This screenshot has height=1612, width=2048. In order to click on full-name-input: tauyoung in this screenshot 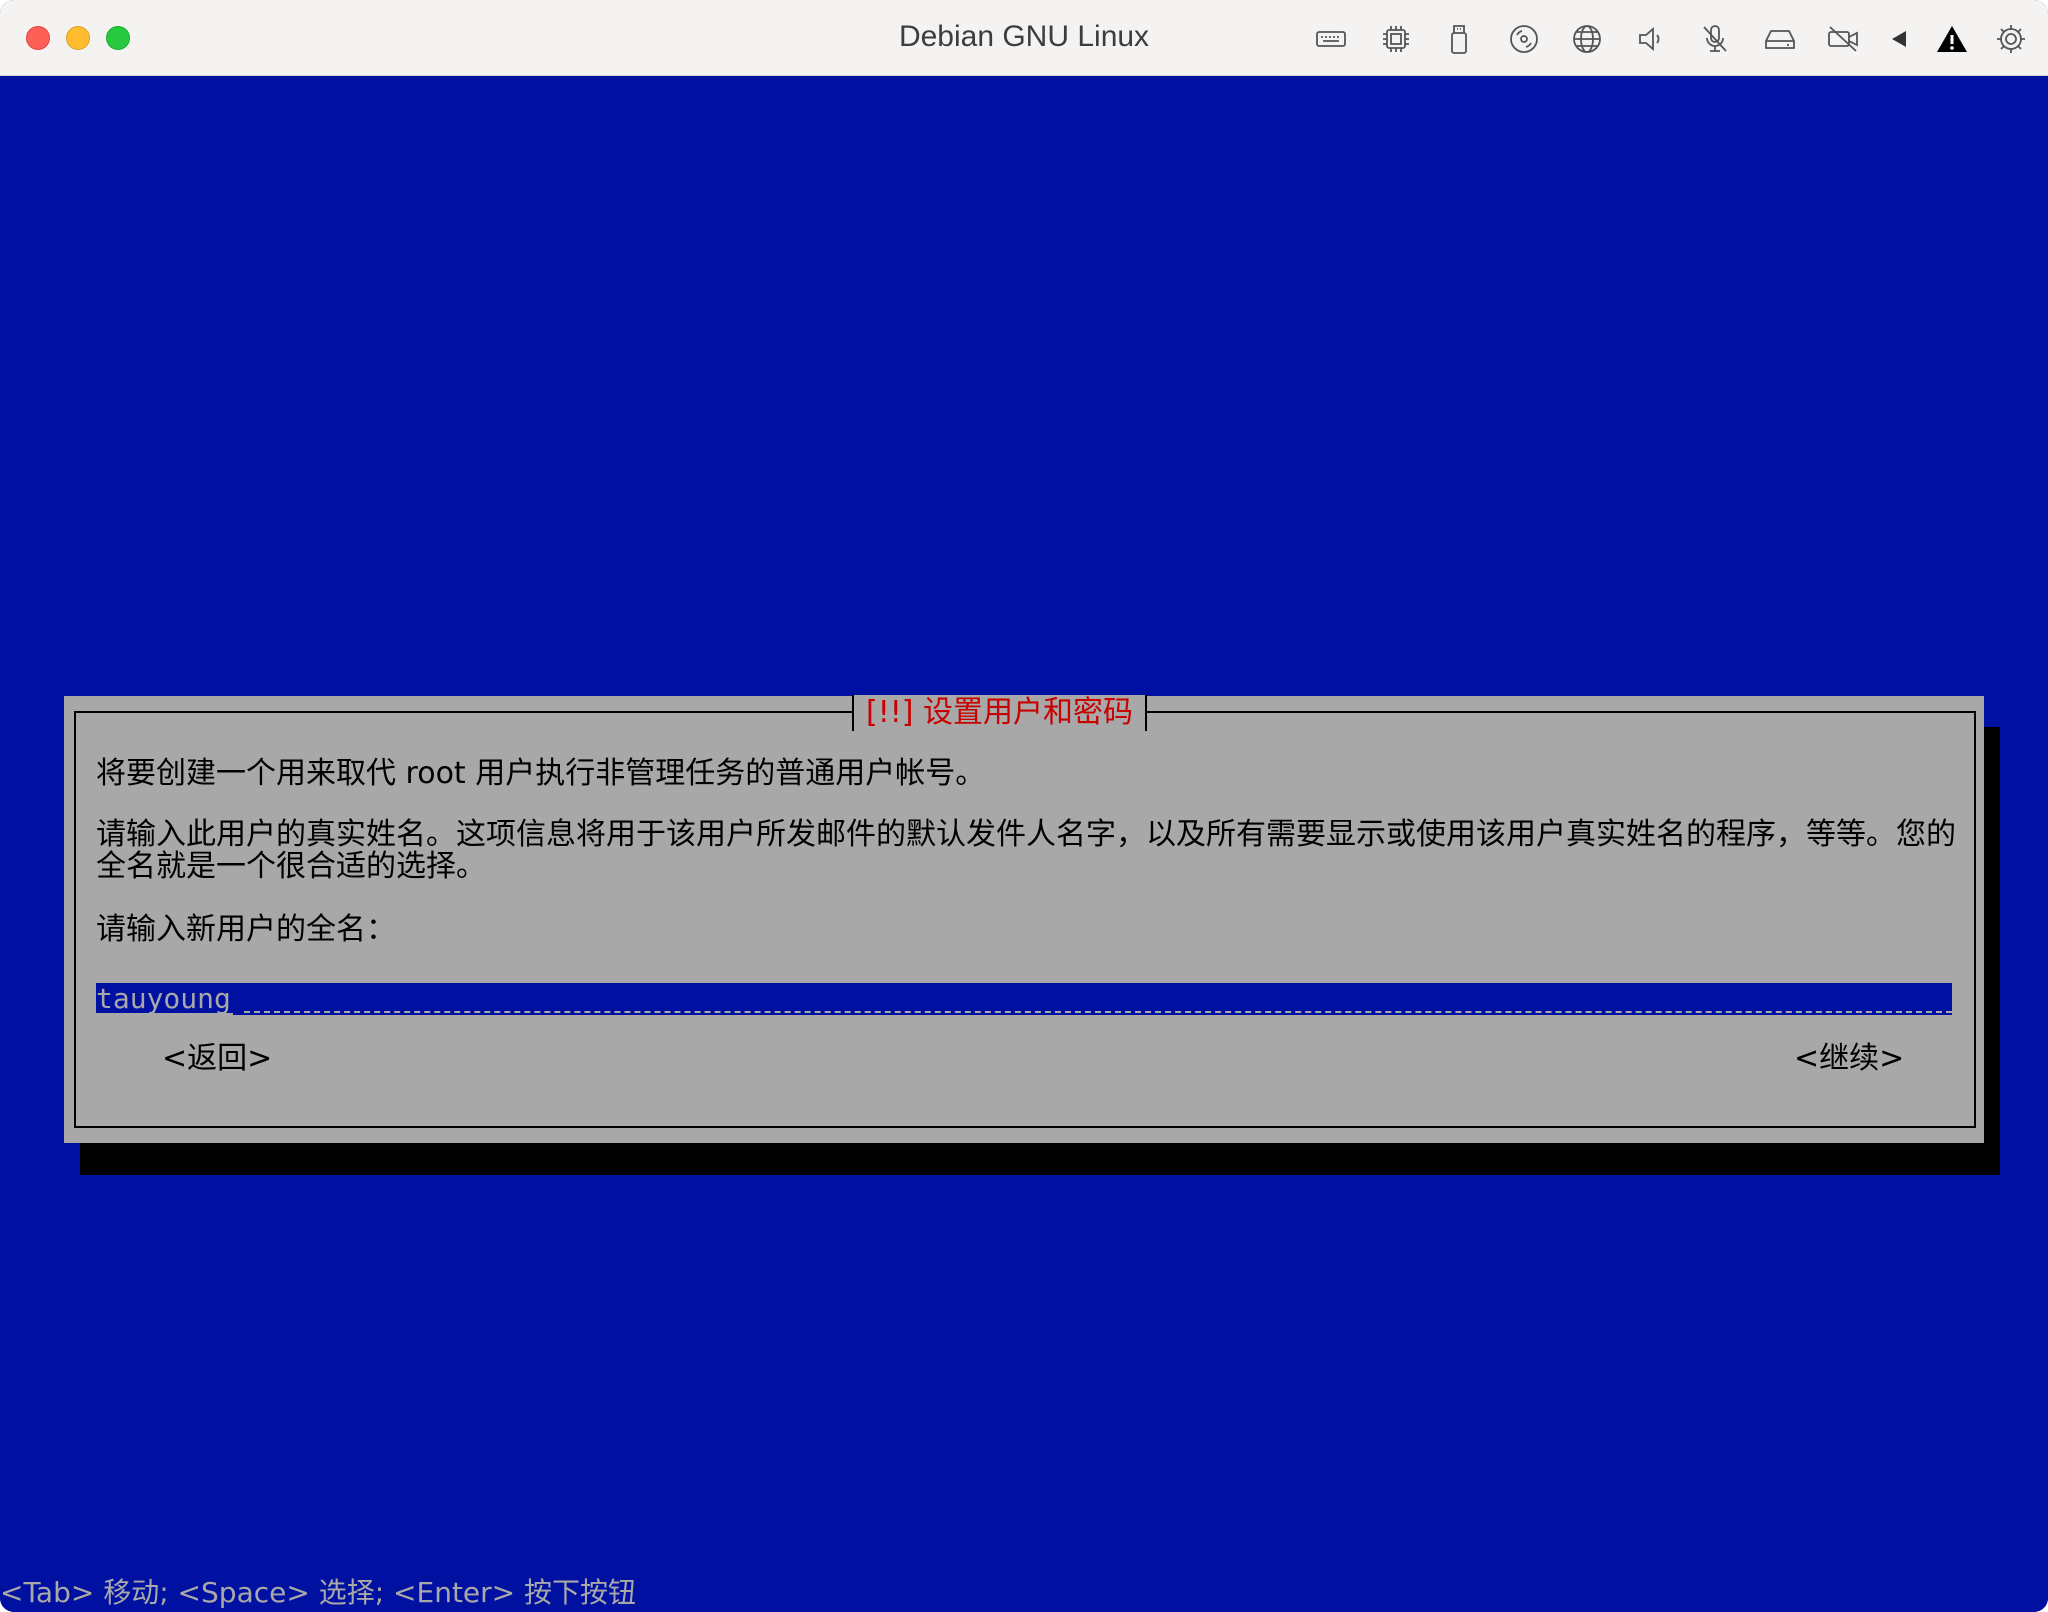, I will do `click(1024, 999)`.